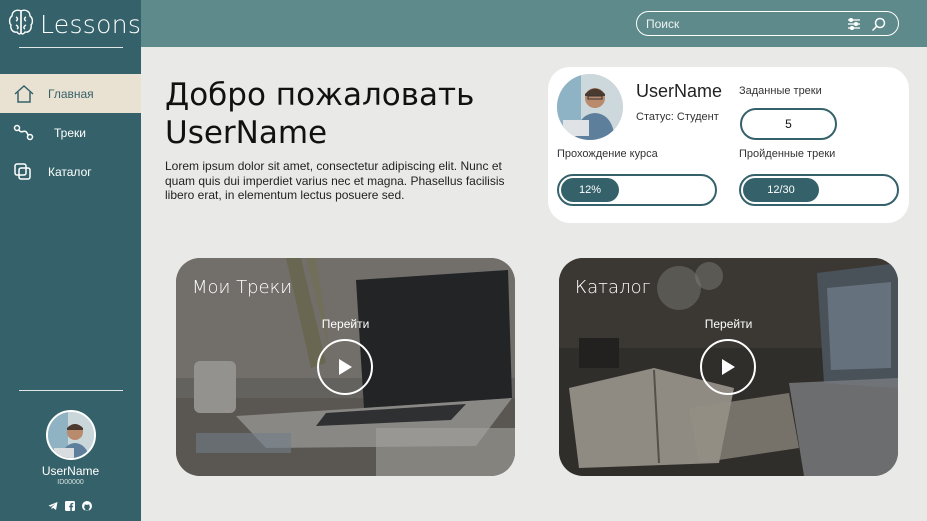 The height and width of the screenshot is (521, 927). What do you see at coordinates (242, 287) in the screenshot?
I see `tile-title: Мои Треки` at bounding box center [242, 287].